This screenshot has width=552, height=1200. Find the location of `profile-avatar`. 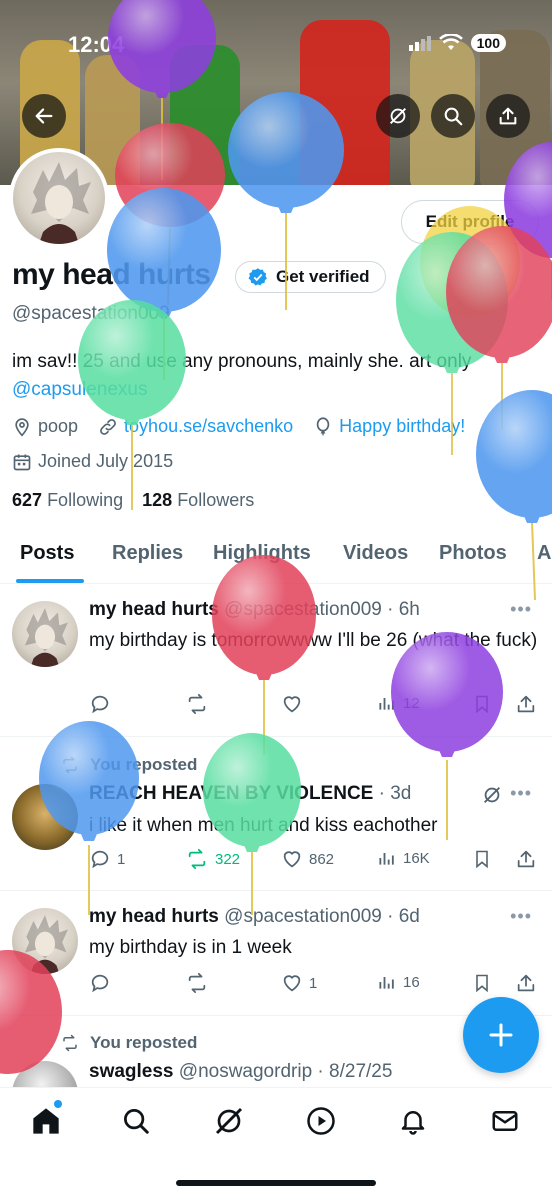

profile-avatar is located at coordinates (59, 198).